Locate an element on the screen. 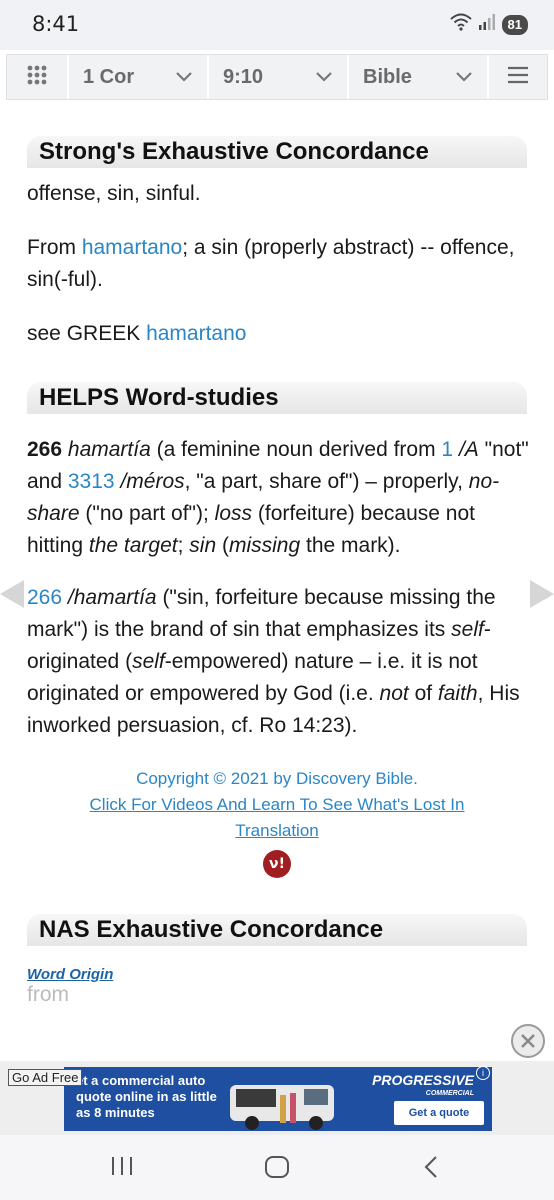 Image resolution: width=554 pixels, height=1200 pixels. back-icon is located at coordinates (431, 1169).